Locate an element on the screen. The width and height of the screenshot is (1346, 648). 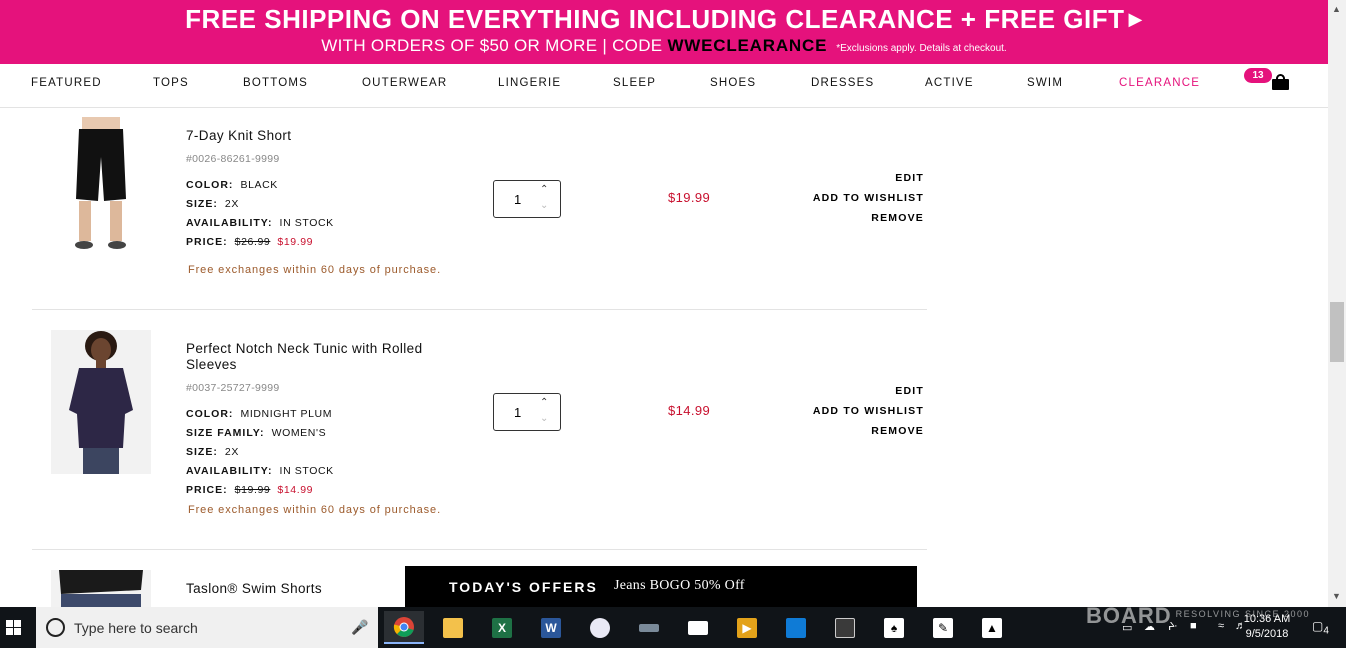
offers-title: TODAY'S OFFERS is located at coordinates (523, 587).